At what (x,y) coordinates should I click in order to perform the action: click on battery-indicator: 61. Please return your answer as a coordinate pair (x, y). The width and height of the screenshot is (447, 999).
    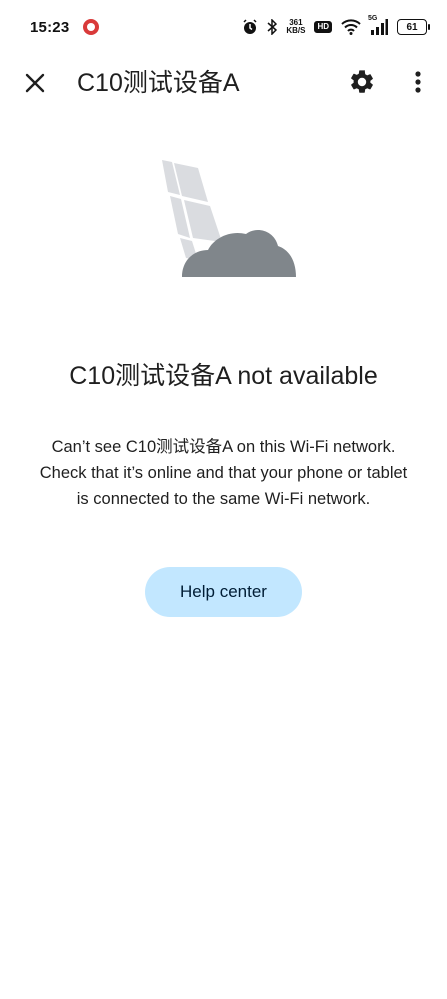
    Looking at the image, I should click on (413, 27).